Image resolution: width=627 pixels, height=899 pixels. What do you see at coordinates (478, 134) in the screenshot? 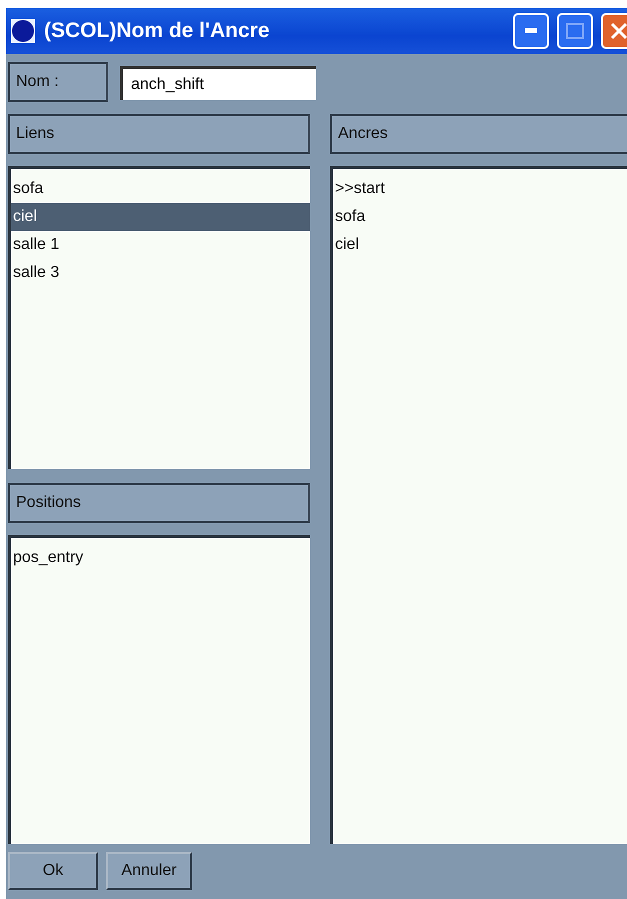
I see `section-header: Ancres` at bounding box center [478, 134].